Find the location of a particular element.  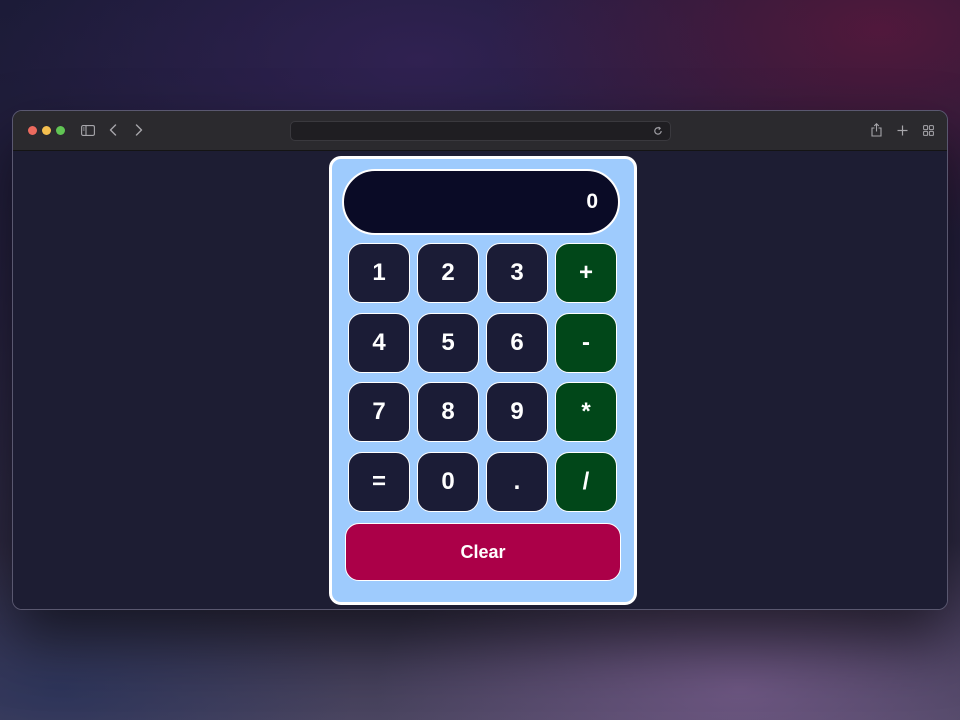

key-plus: + is located at coordinates (586, 273).